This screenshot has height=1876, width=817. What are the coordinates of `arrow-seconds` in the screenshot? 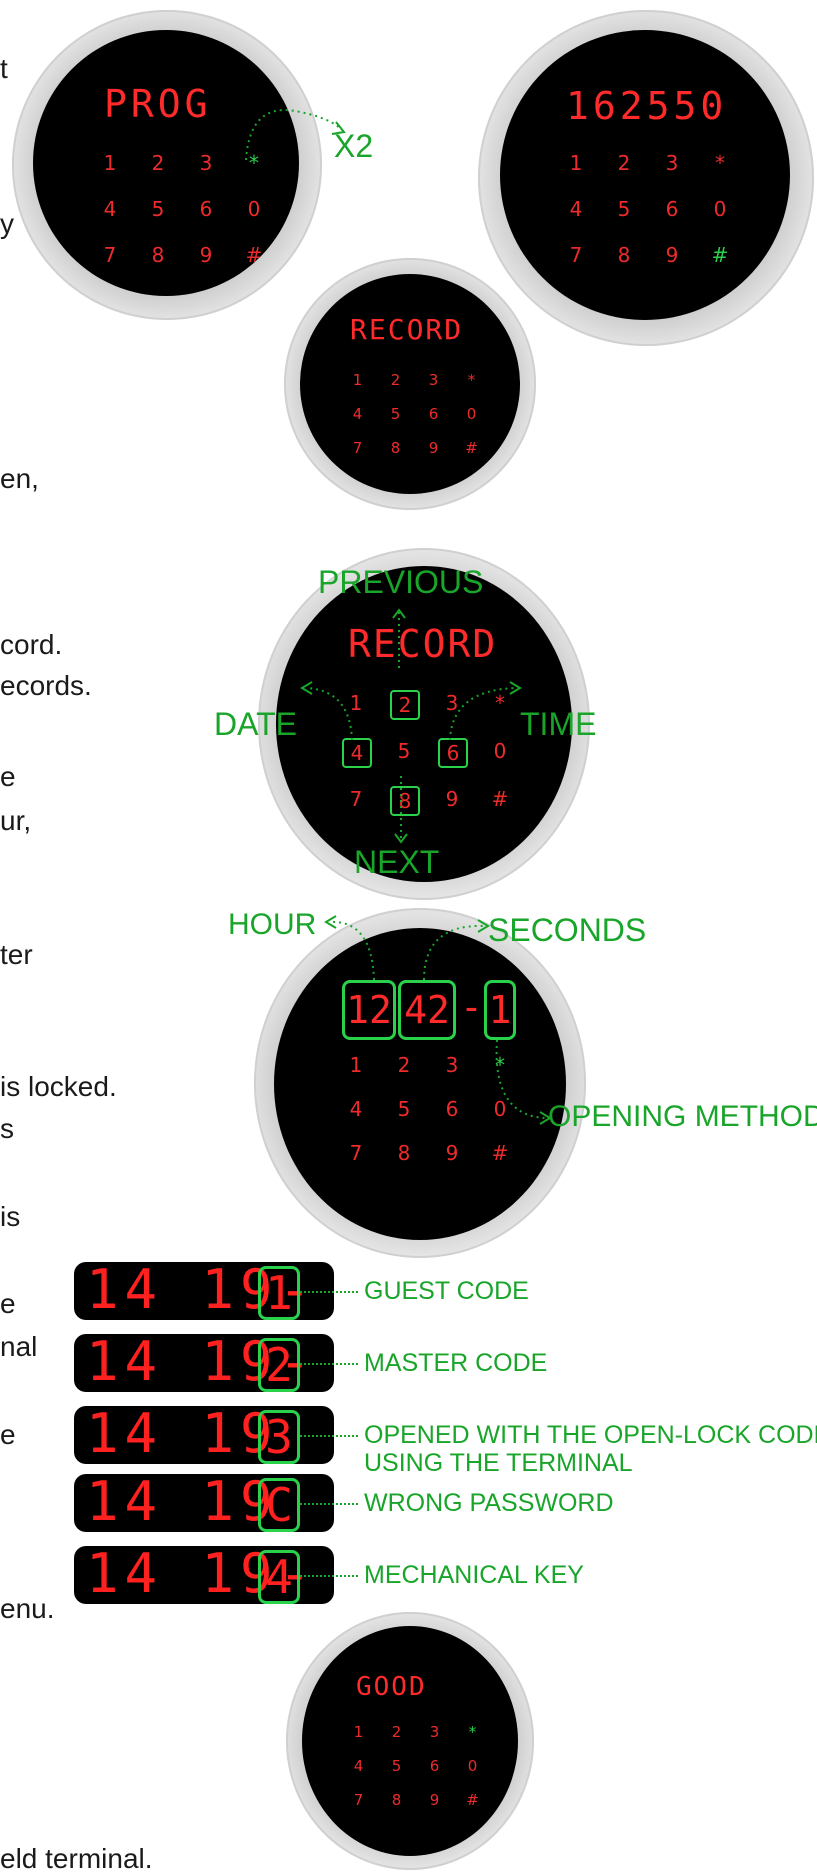 It's located at (454, 952).